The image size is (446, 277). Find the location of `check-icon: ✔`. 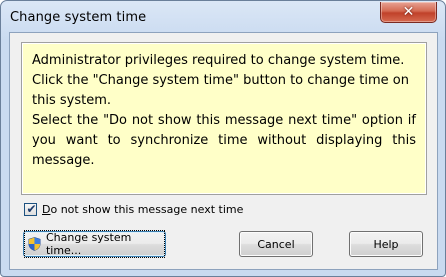

check-icon: ✔ is located at coordinates (31, 208).